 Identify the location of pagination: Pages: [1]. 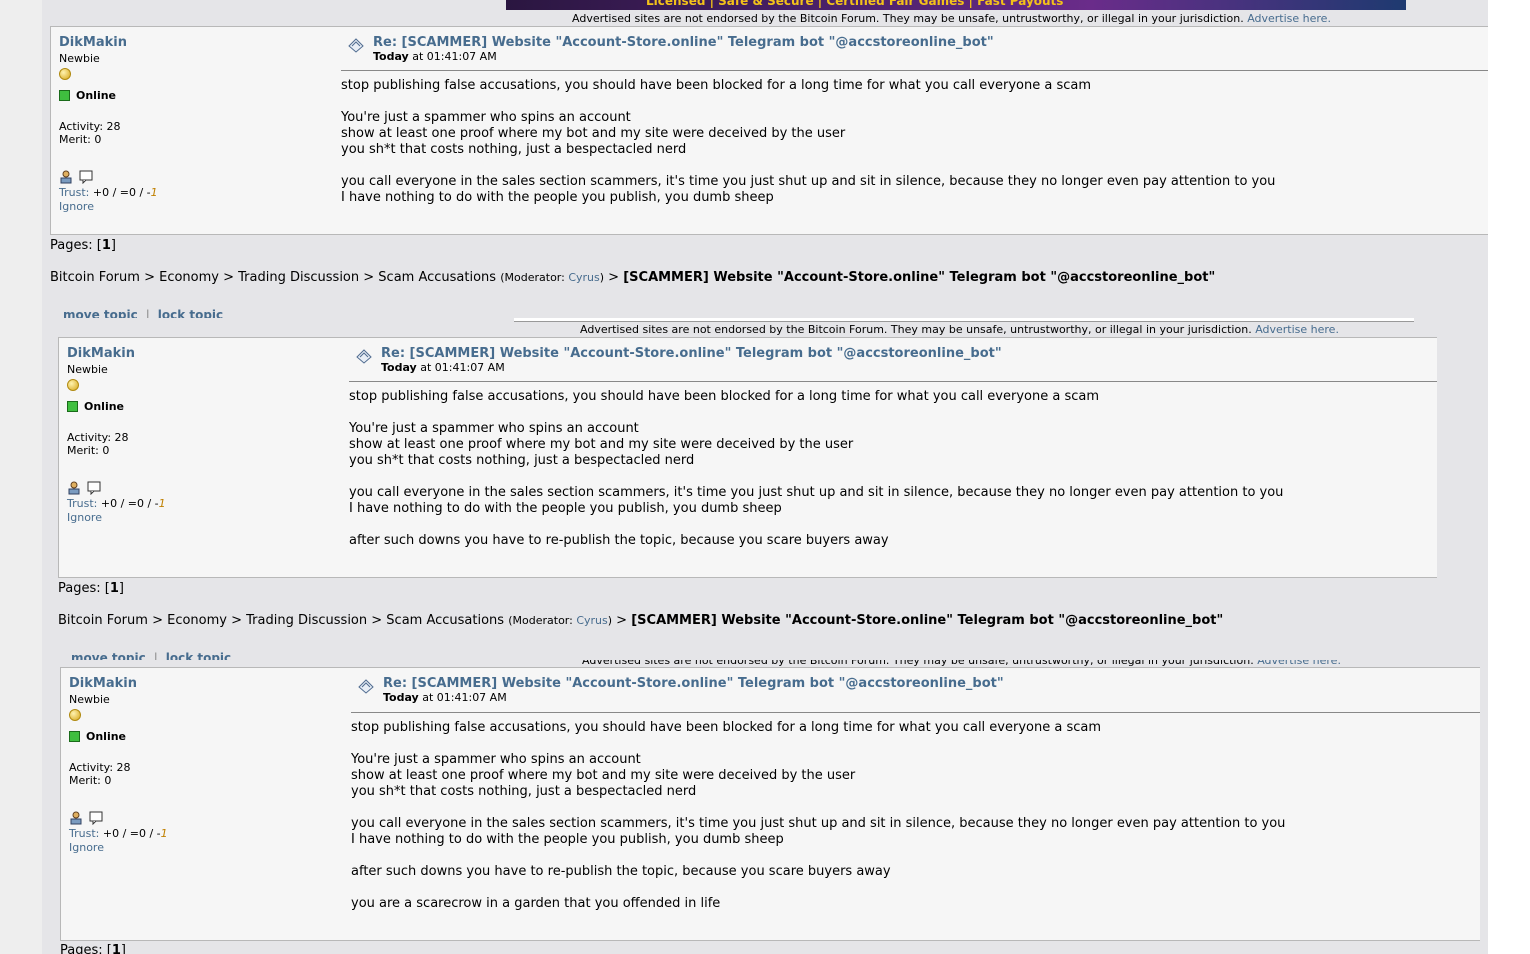
(93, 948).